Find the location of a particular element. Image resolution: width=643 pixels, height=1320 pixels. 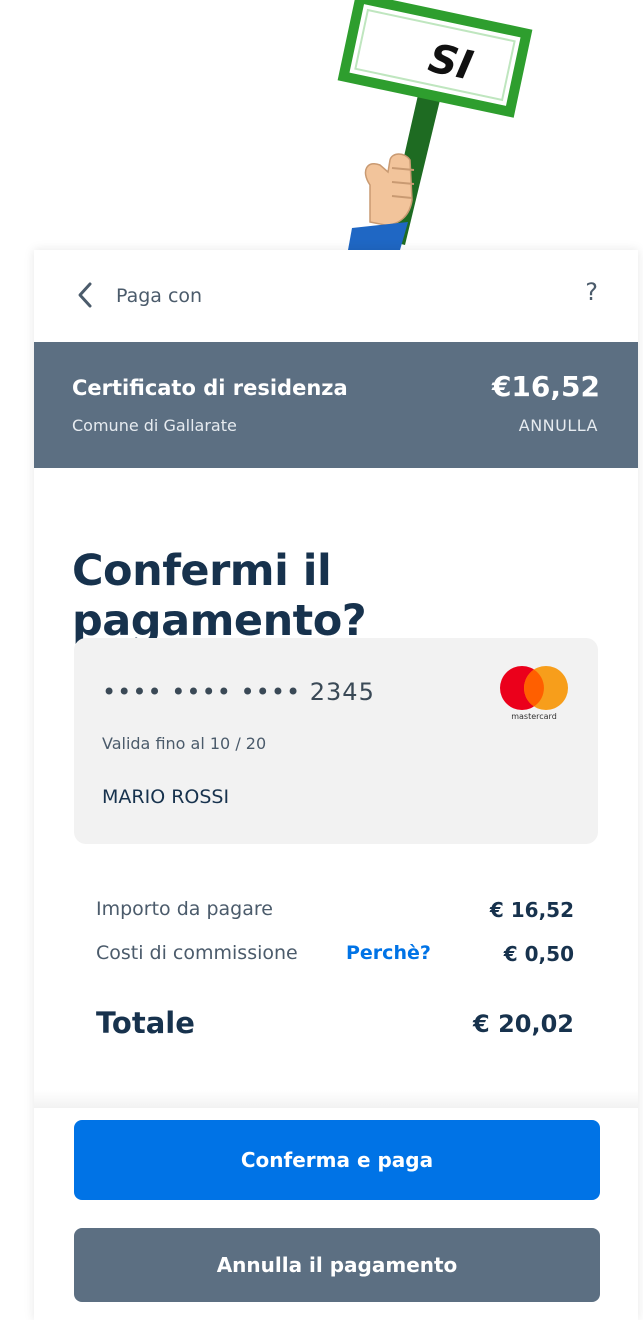

amount-value: € 16,52 is located at coordinates (531, 910).